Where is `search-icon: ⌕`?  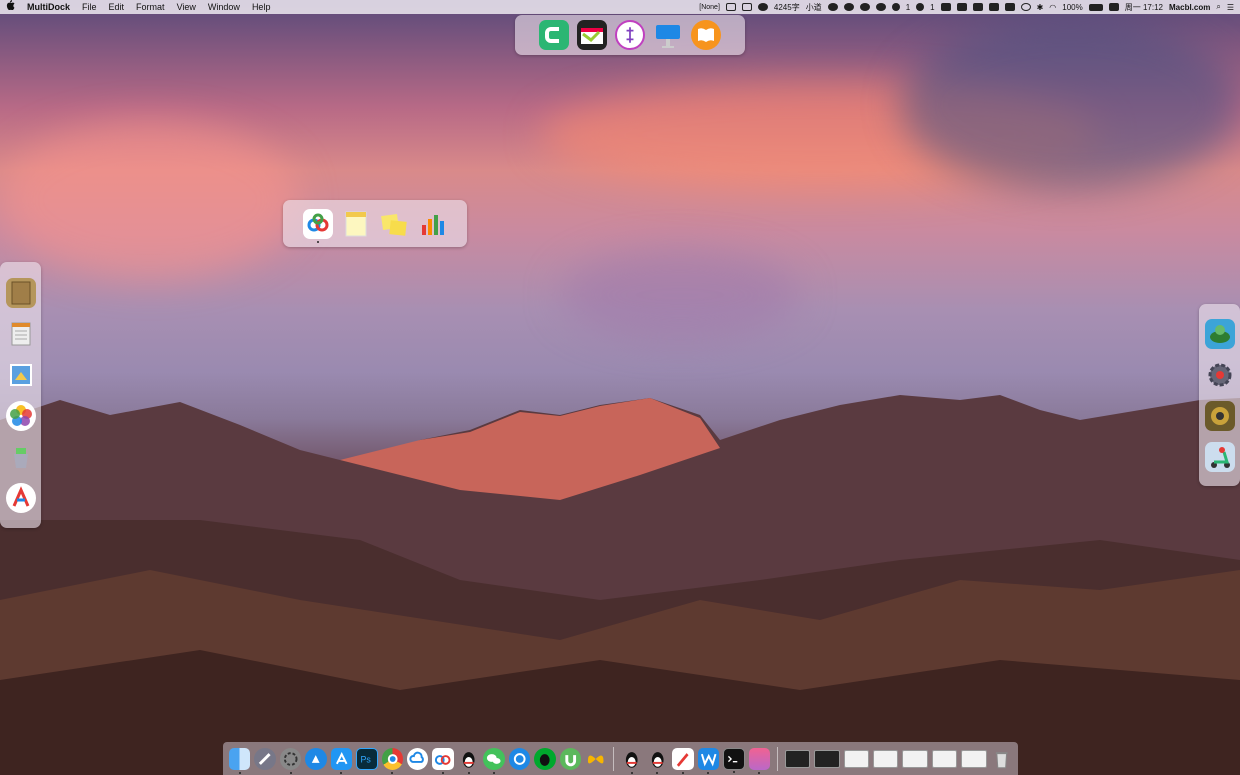 search-icon: ⌕ is located at coordinates (1218, 7).